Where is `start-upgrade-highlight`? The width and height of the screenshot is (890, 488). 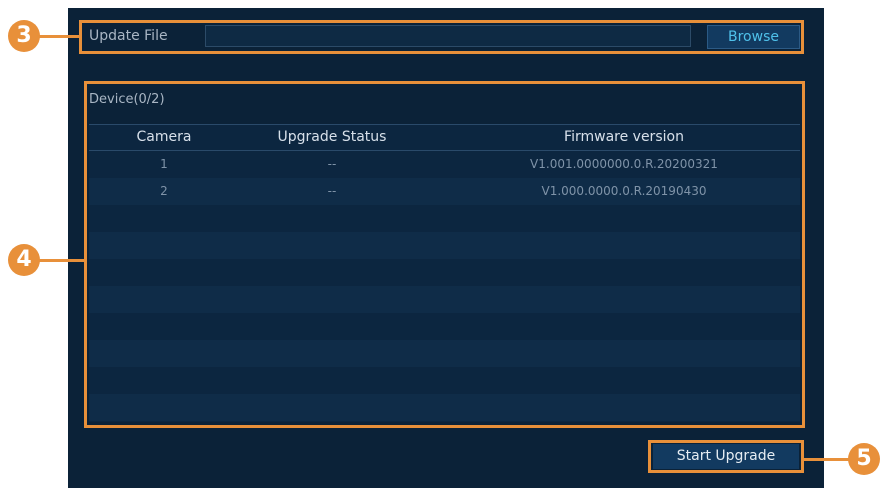
start-upgrade-highlight is located at coordinates (726, 456).